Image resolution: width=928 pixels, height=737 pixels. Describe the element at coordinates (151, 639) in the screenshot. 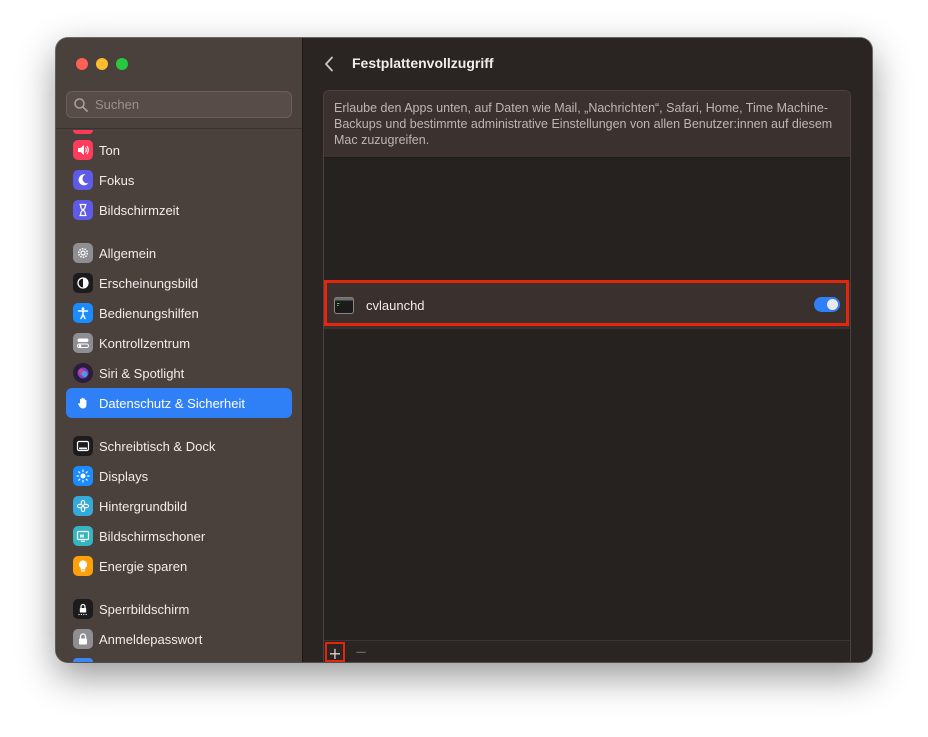

I see `sidebar-item-label: Anmeldepasswort` at that location.